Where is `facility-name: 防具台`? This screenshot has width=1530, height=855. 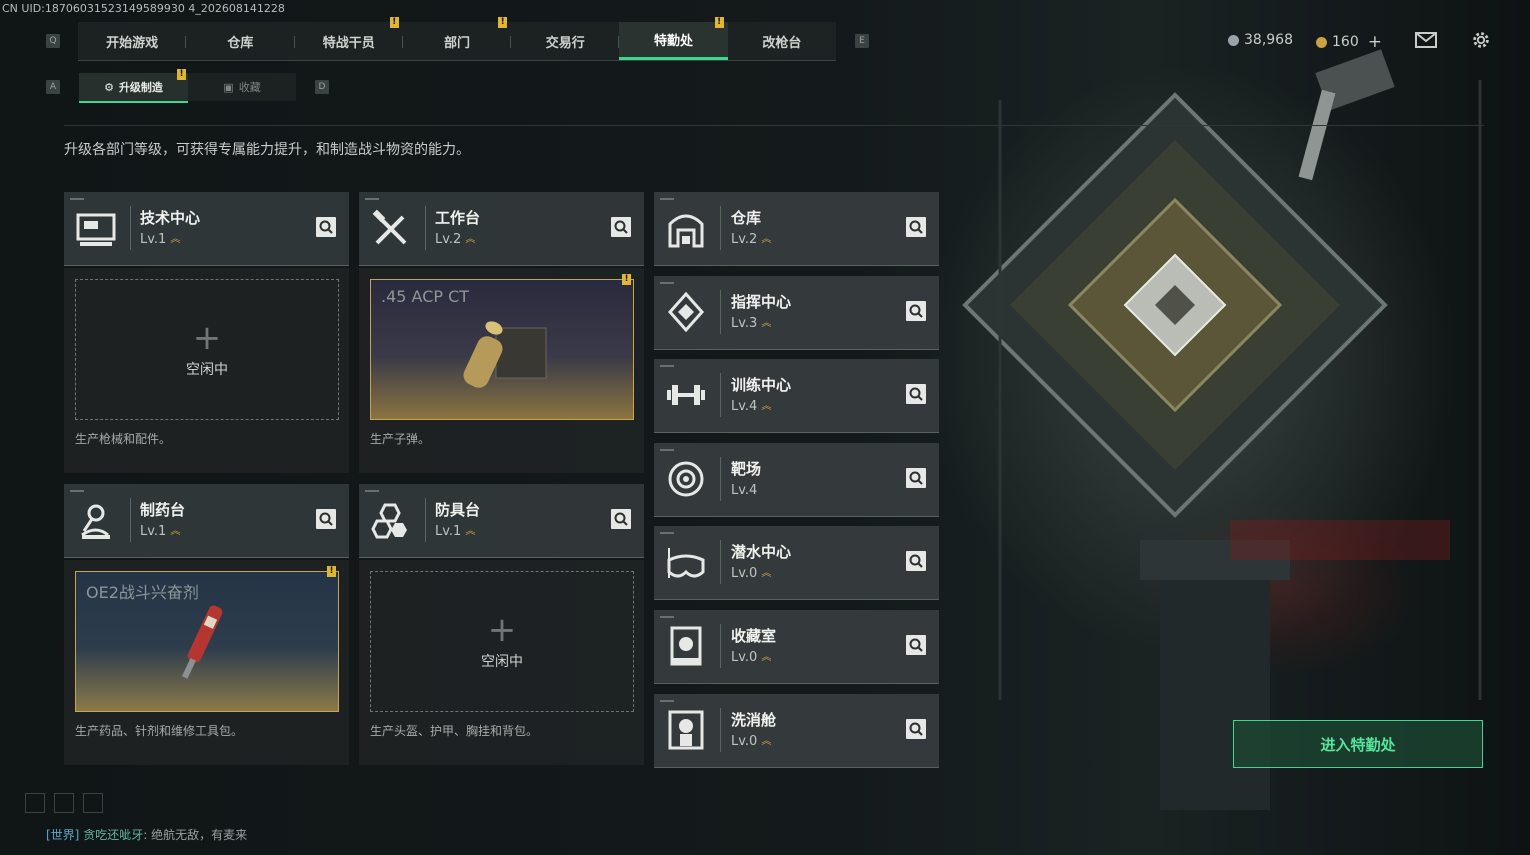
facility-name: 防具台 is located at coordinates (458, 510).